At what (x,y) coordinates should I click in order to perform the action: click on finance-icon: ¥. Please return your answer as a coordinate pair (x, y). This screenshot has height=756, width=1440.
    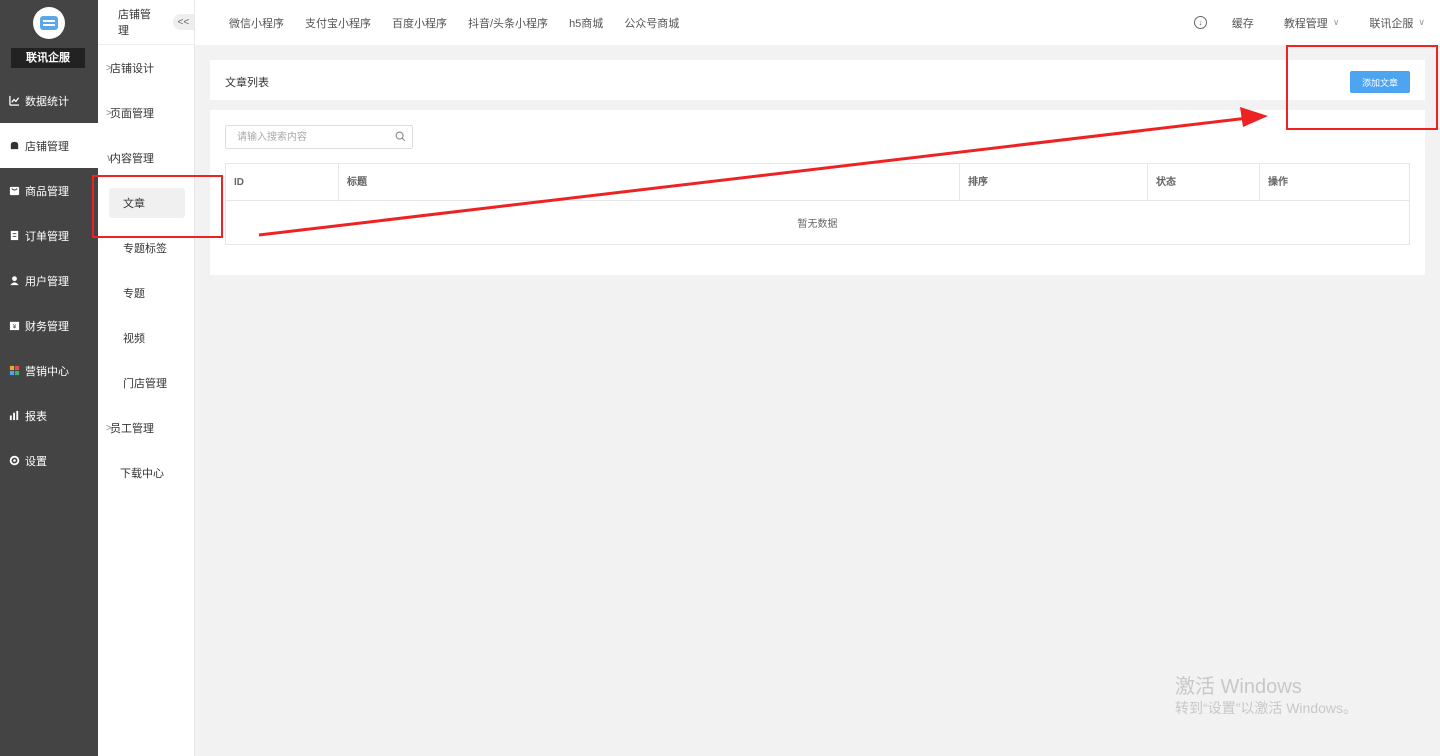
    Looking at the image, I should click on (14, 325).